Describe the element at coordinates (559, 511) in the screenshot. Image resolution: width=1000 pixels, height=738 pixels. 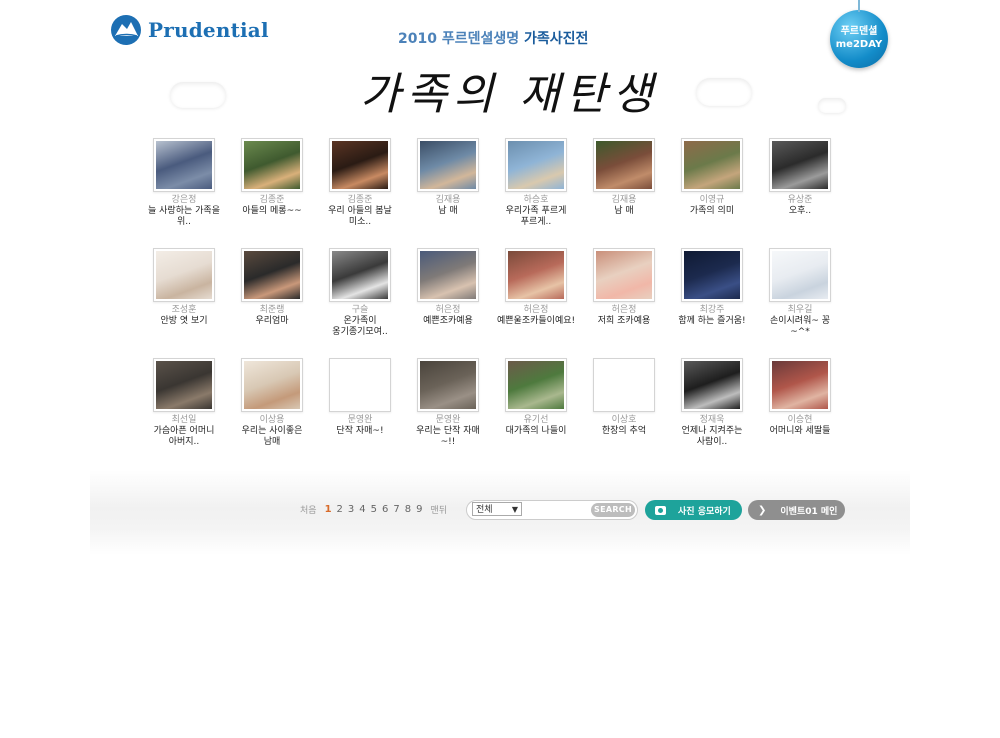
I see `search-input` at that location.